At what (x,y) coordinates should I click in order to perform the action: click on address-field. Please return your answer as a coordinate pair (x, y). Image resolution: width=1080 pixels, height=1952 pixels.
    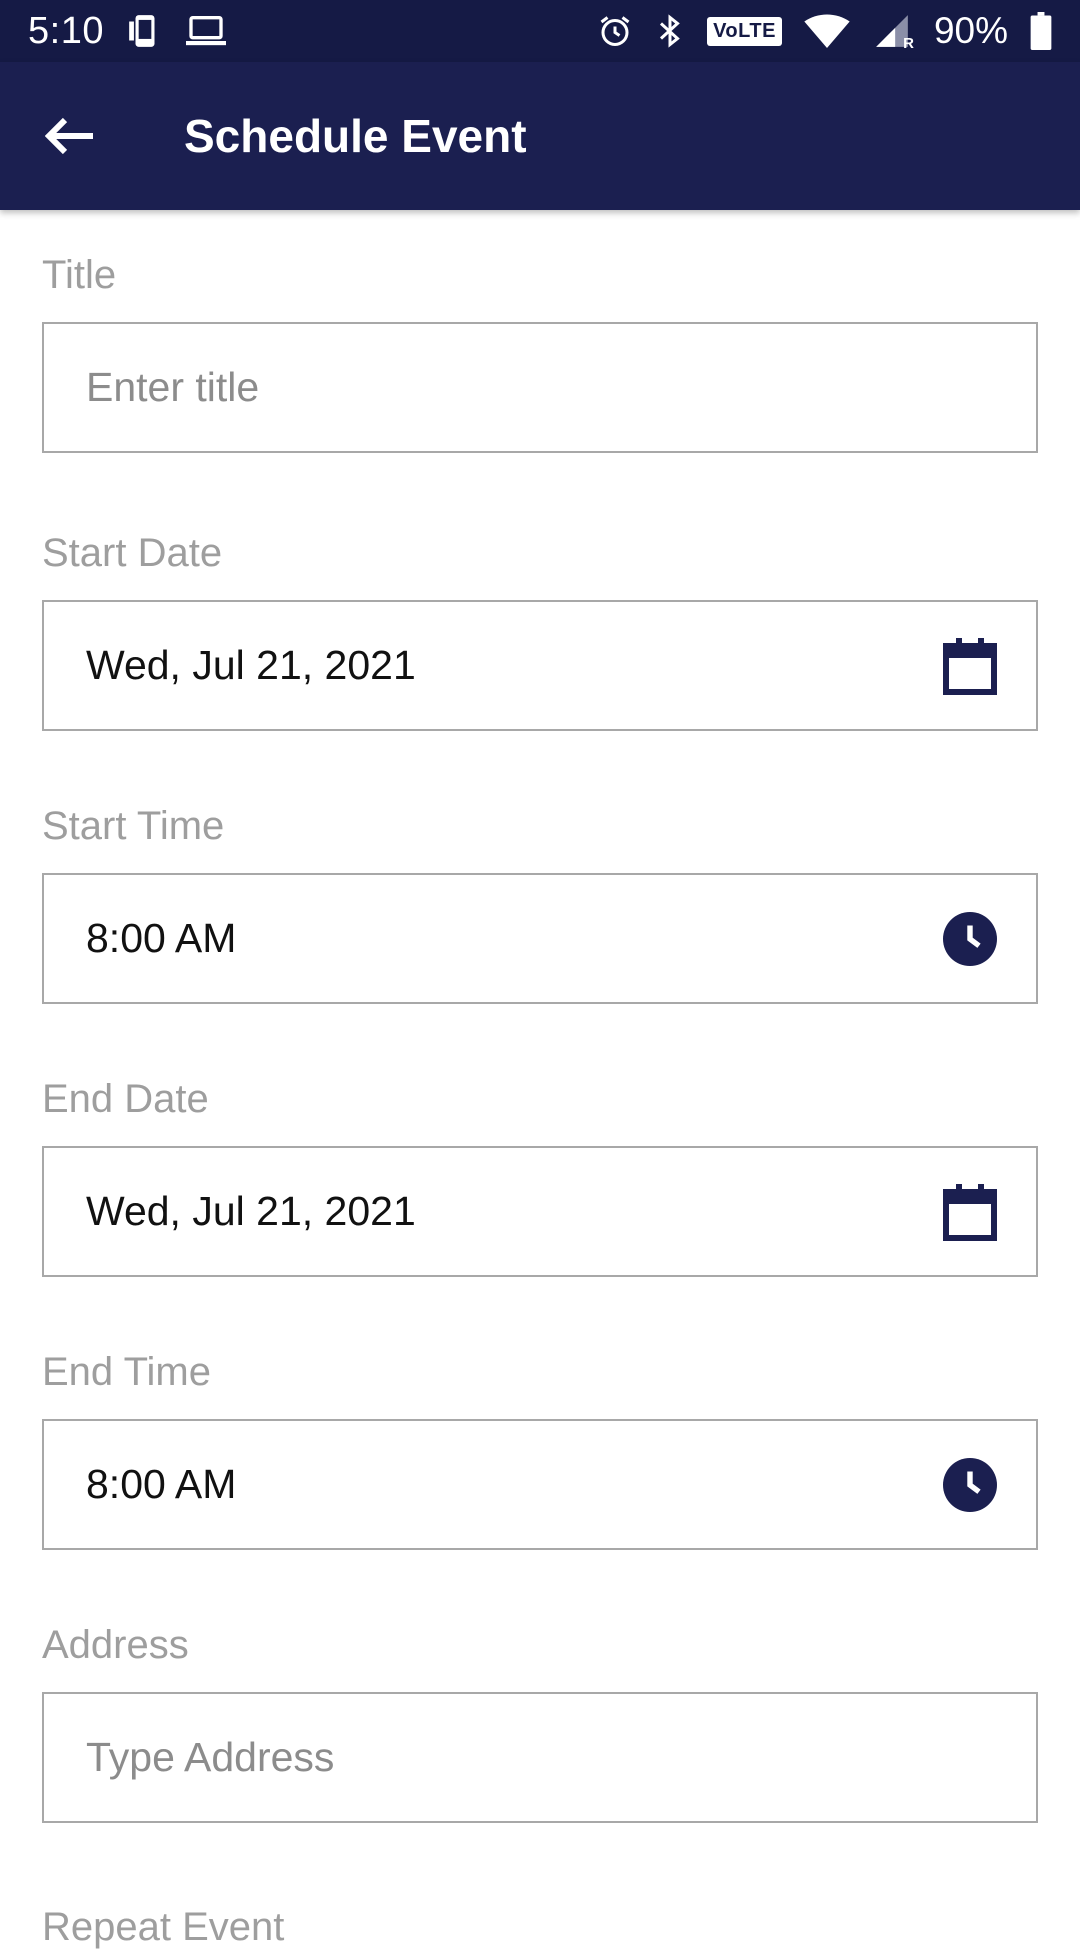
    Looking at the image, I should click on (540, 1757).